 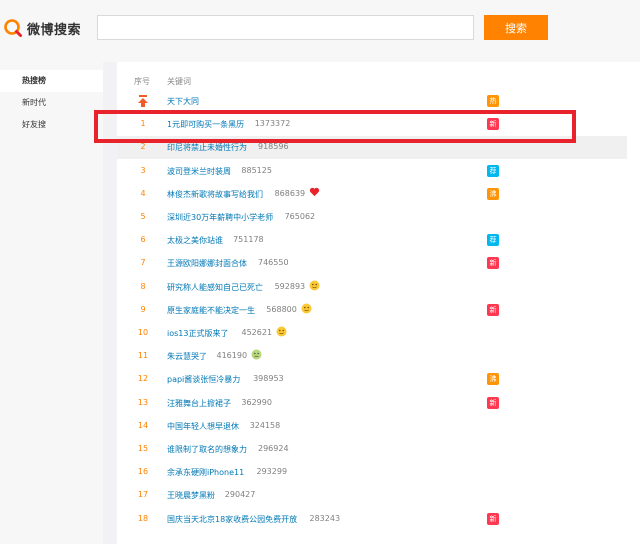 I want to click on row-count: 751178, so click(x=248, y=240).